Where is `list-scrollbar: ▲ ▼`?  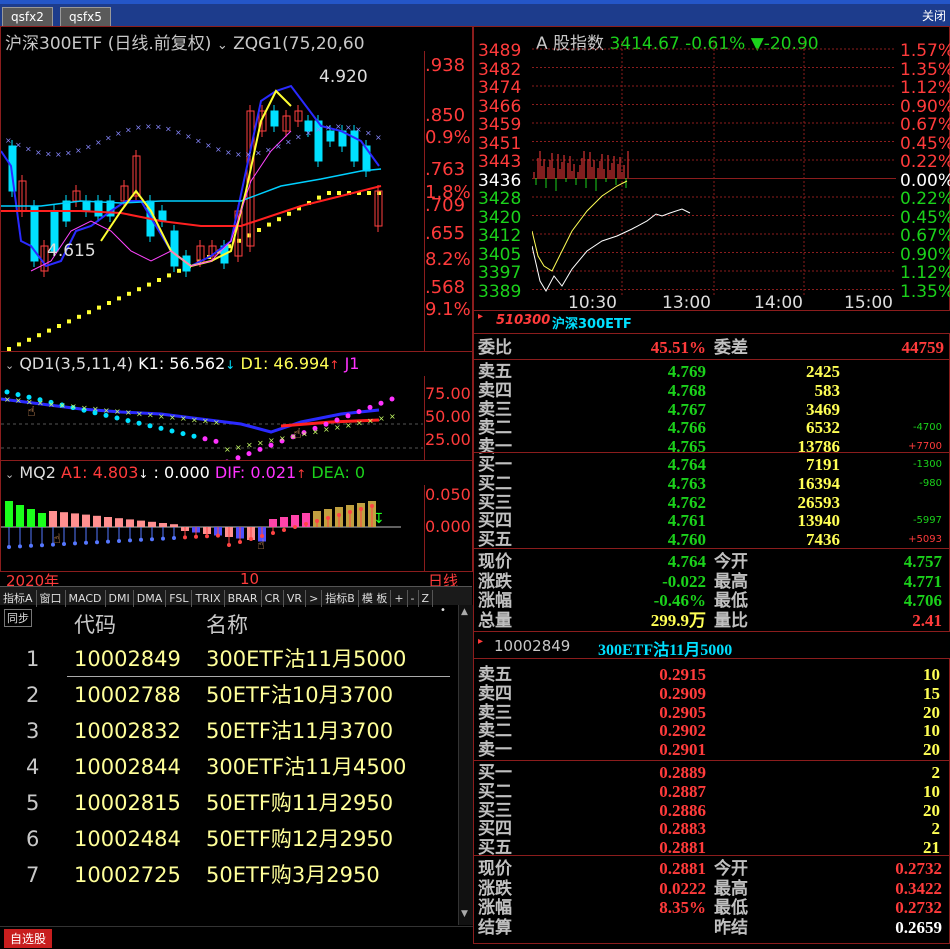 list-scrollbar: ▲ ▼ is located at coordinates (465, 765).